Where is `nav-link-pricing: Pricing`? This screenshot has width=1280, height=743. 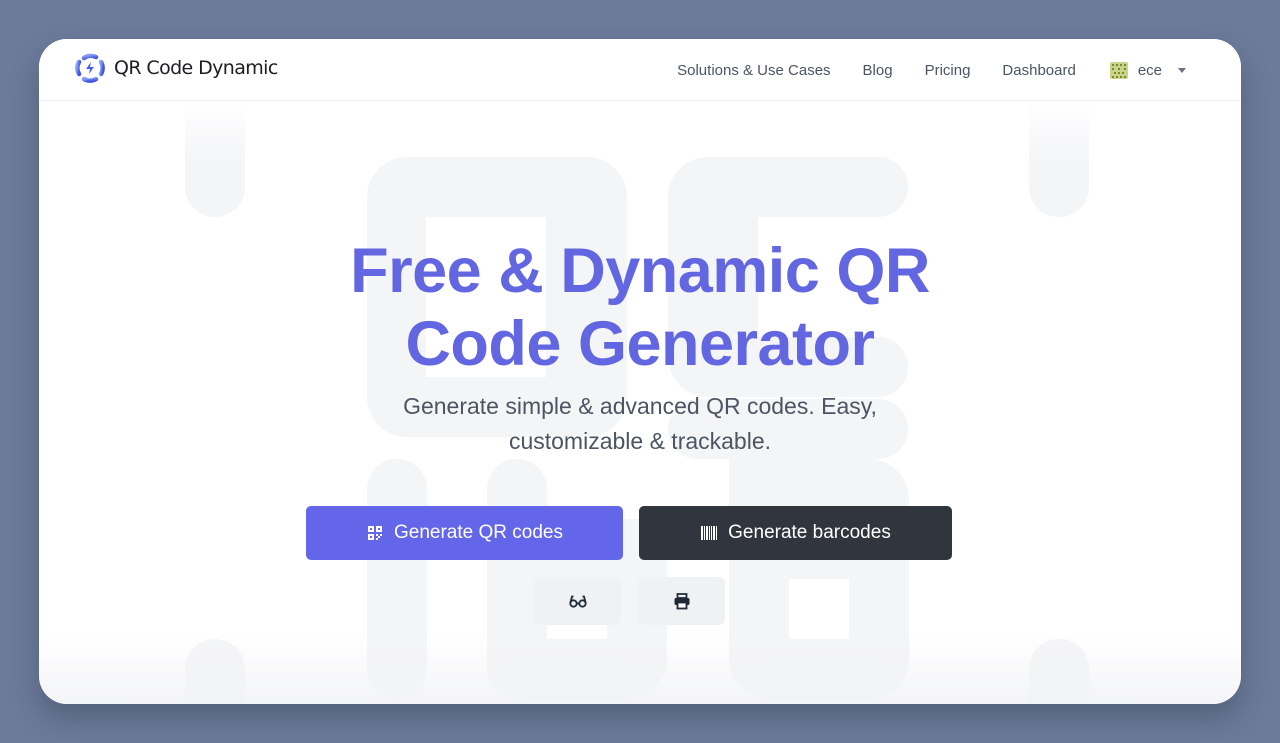
nav-link-pricing: Pricing is located at coordinates (948, 70).